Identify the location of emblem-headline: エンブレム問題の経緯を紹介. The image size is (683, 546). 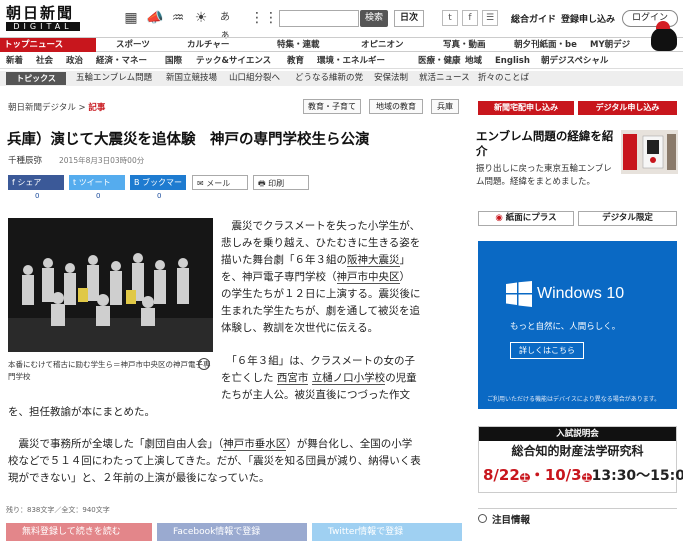
(546, 144).